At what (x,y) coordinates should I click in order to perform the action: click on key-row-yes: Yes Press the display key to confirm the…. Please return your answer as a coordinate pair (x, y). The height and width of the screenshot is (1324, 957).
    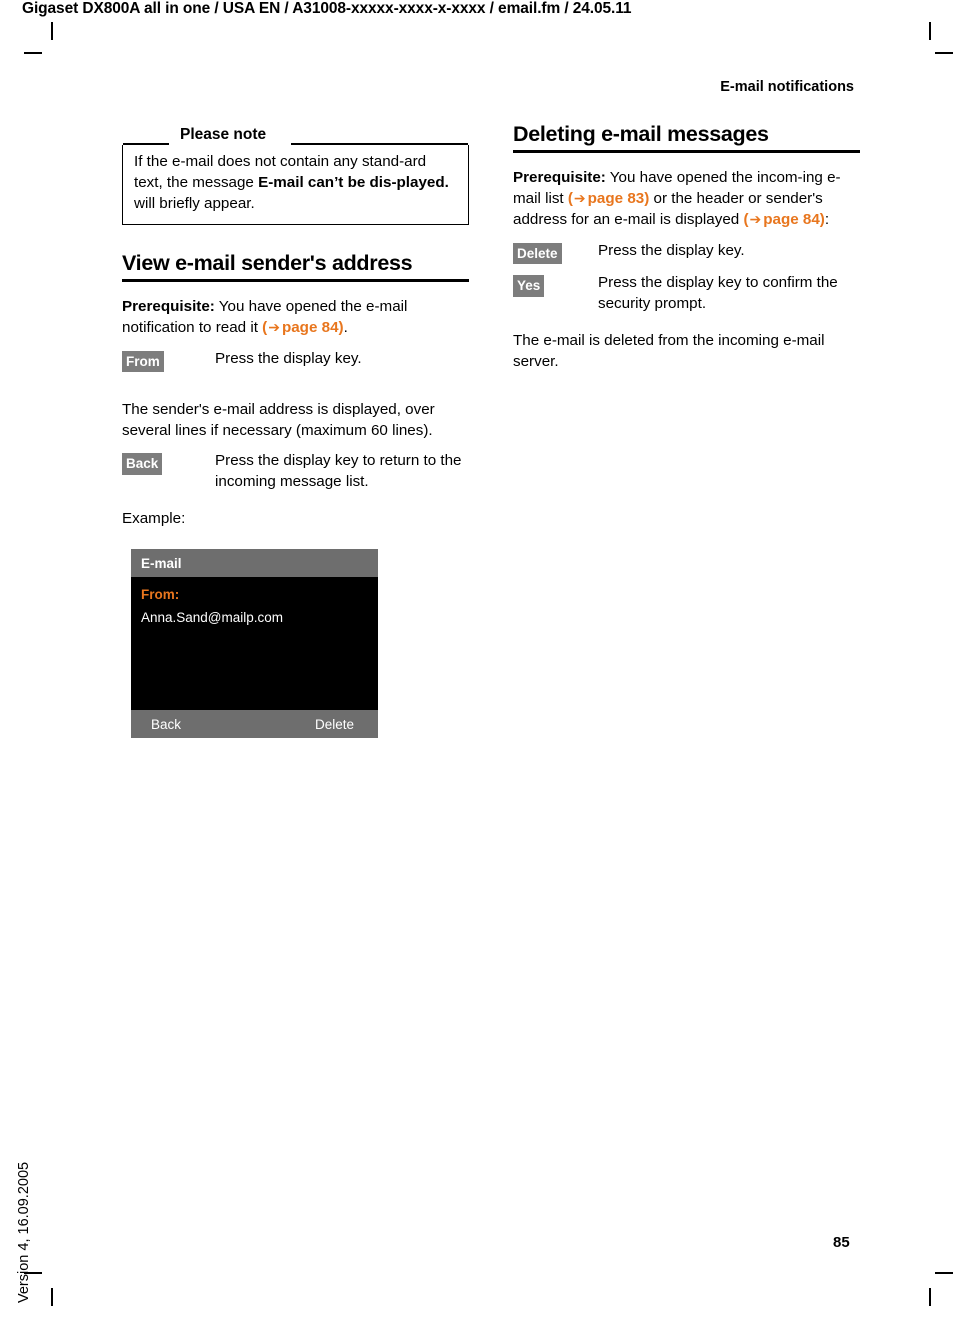
    Looking at the image, I should click on (686, 295).